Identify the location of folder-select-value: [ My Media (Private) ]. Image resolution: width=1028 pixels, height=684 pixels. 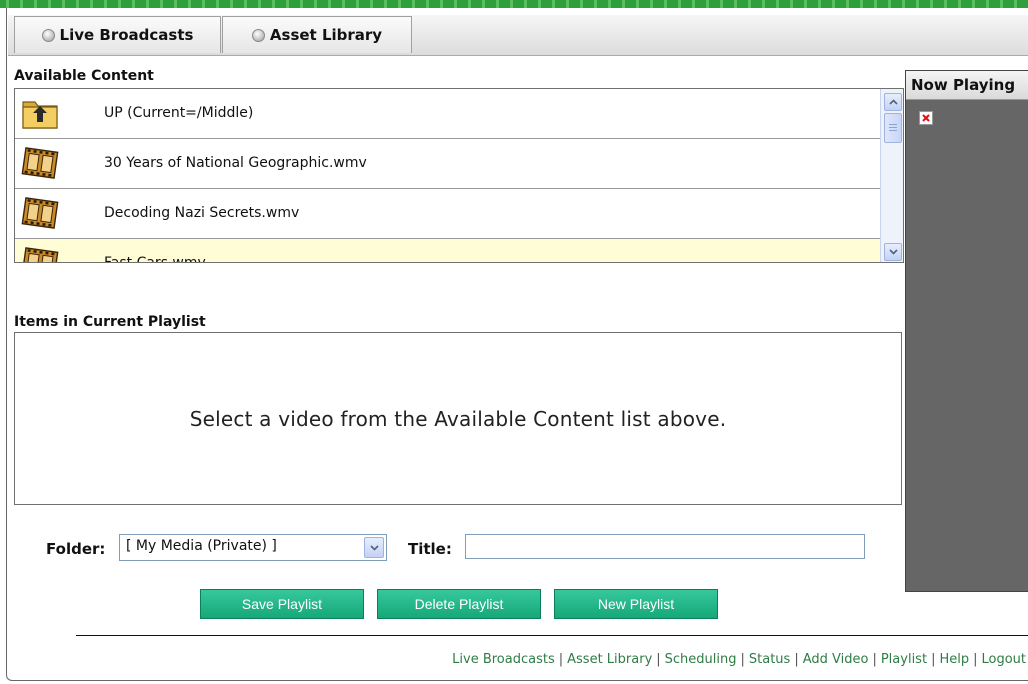
(201, 546).